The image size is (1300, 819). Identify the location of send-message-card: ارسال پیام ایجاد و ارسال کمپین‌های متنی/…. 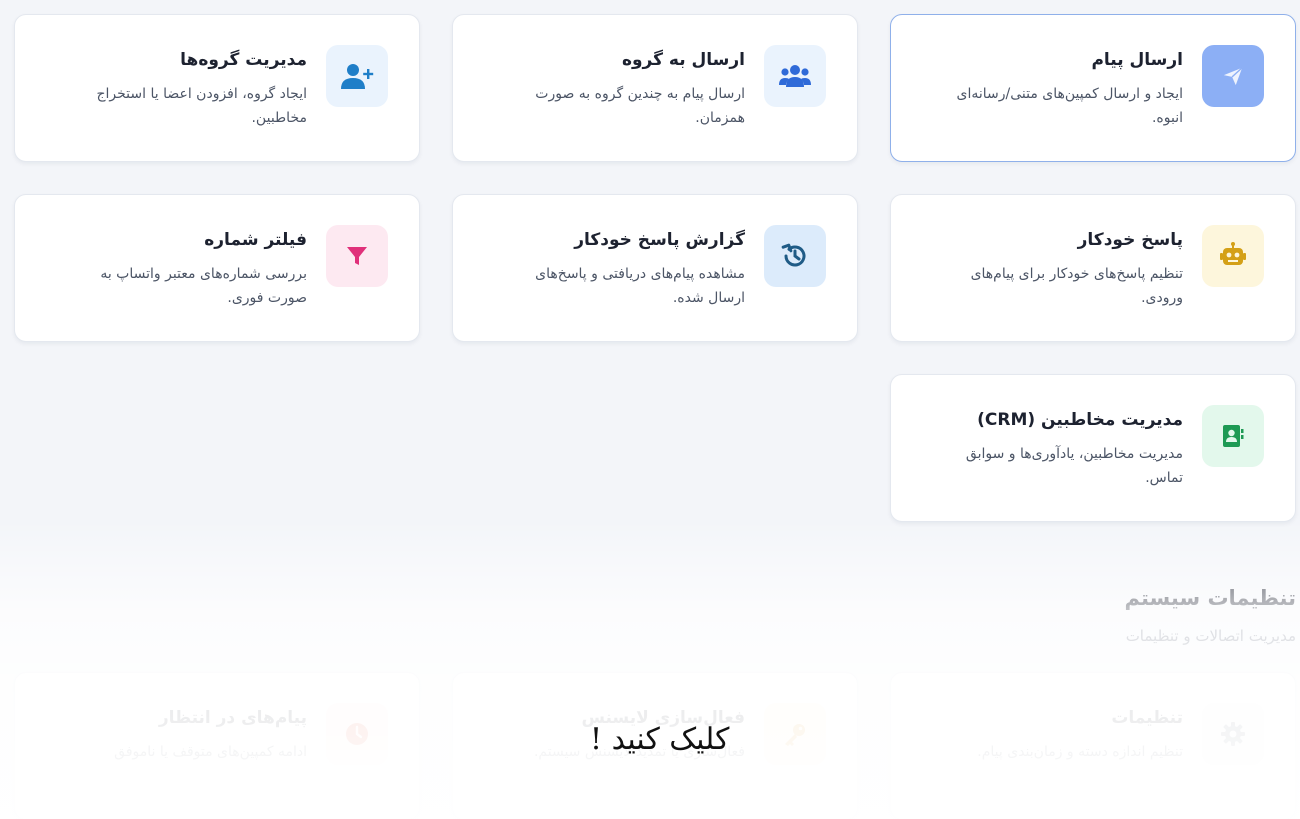
(1093, 88).